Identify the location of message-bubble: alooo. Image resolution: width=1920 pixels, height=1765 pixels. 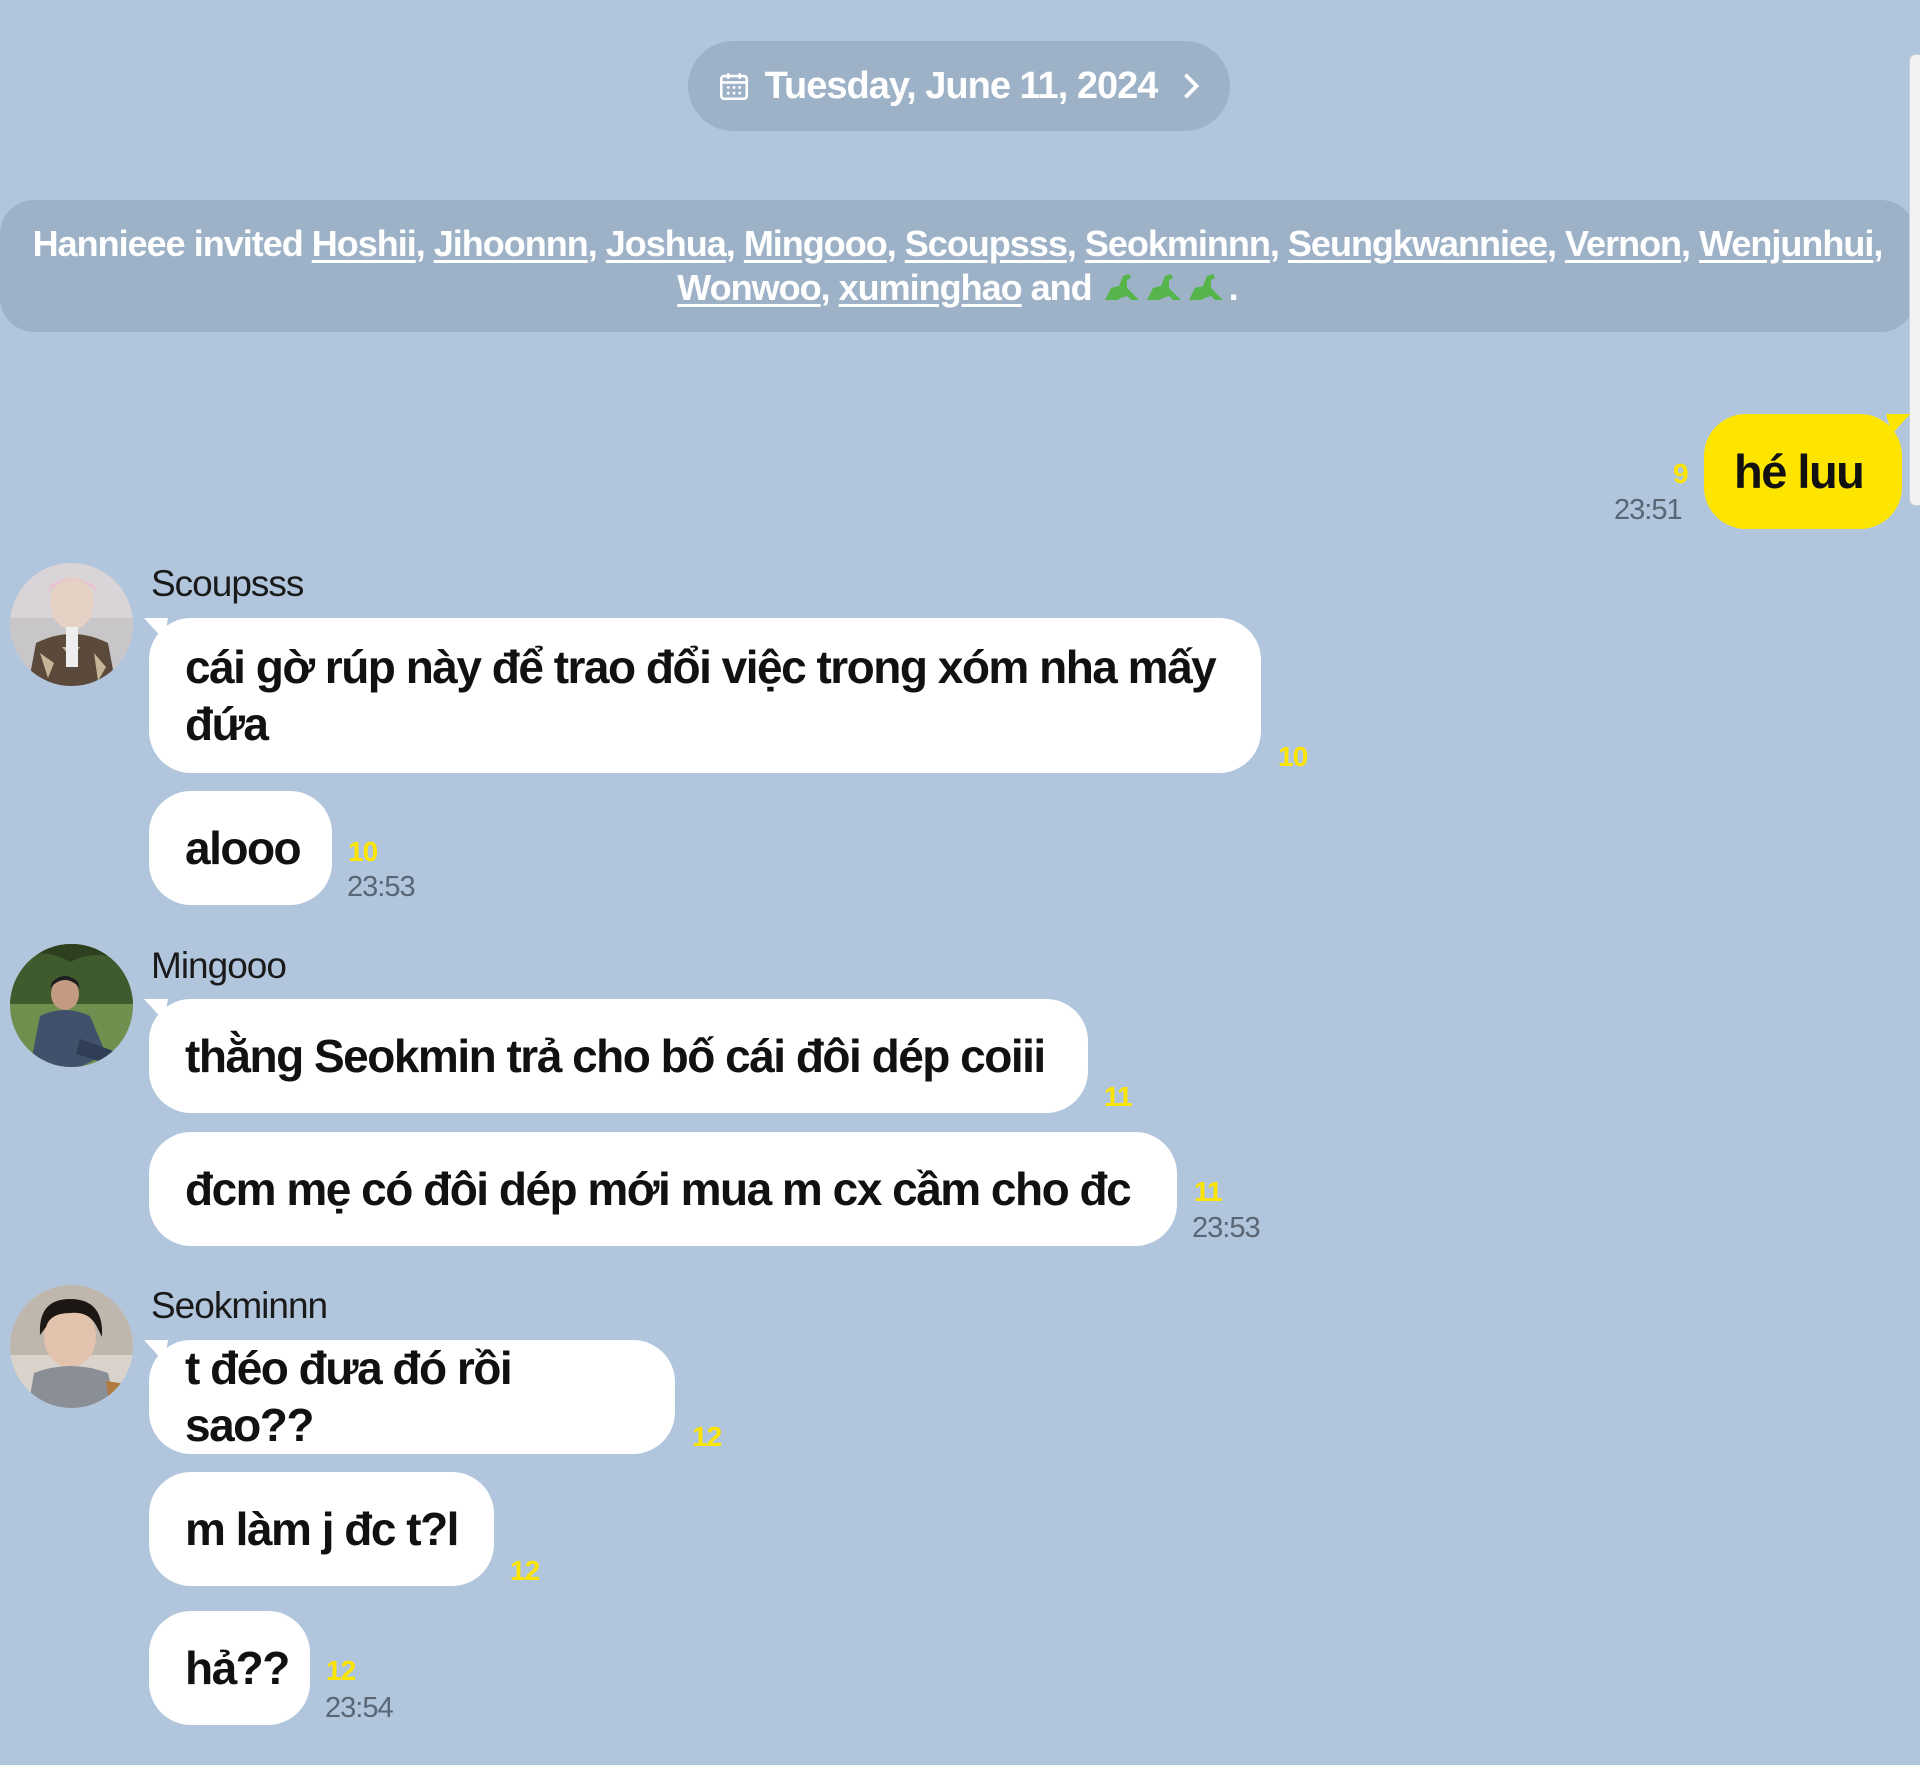
(240, 848).